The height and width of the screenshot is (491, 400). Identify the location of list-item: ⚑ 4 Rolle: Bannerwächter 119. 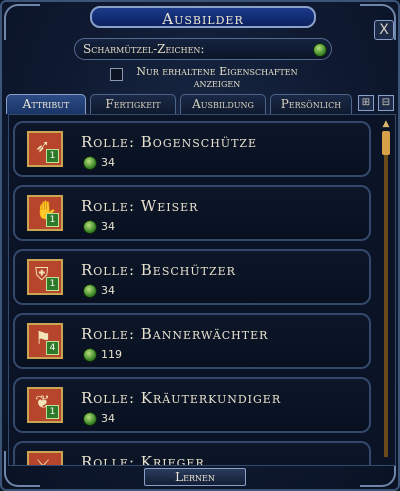
(192, 341).